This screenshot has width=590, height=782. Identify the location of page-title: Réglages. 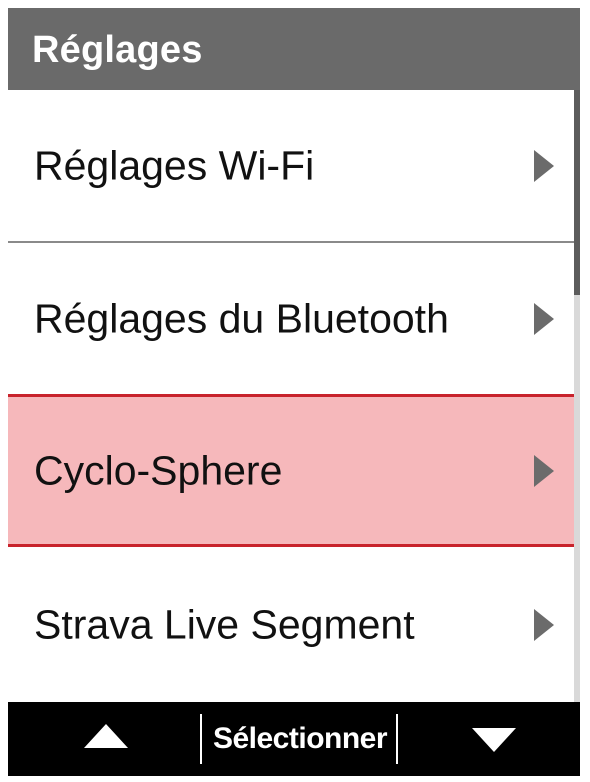
(117, 50).